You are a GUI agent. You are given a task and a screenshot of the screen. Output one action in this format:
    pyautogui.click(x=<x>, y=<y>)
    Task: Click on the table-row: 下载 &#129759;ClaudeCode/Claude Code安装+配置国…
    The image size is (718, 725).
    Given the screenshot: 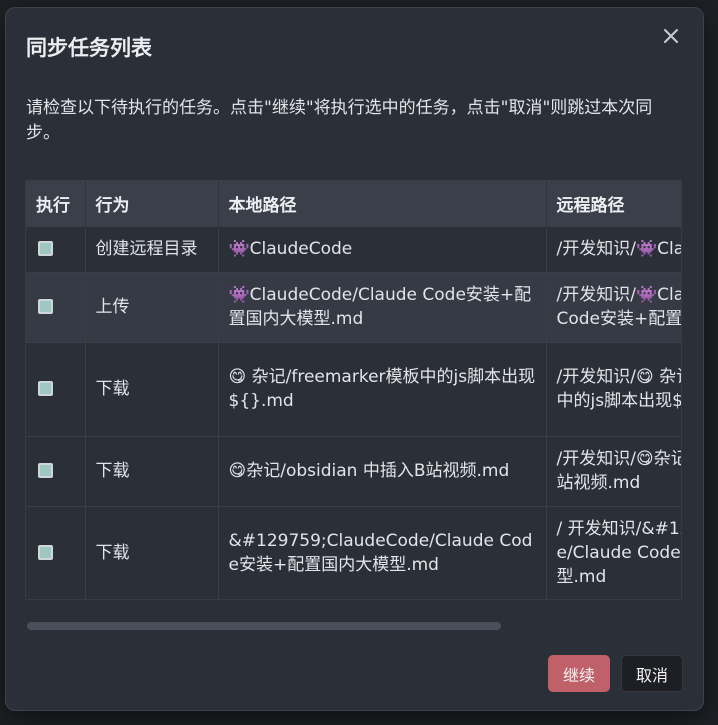 What is the action you would take?
    pyautogui.click(x=353, y=552)
    